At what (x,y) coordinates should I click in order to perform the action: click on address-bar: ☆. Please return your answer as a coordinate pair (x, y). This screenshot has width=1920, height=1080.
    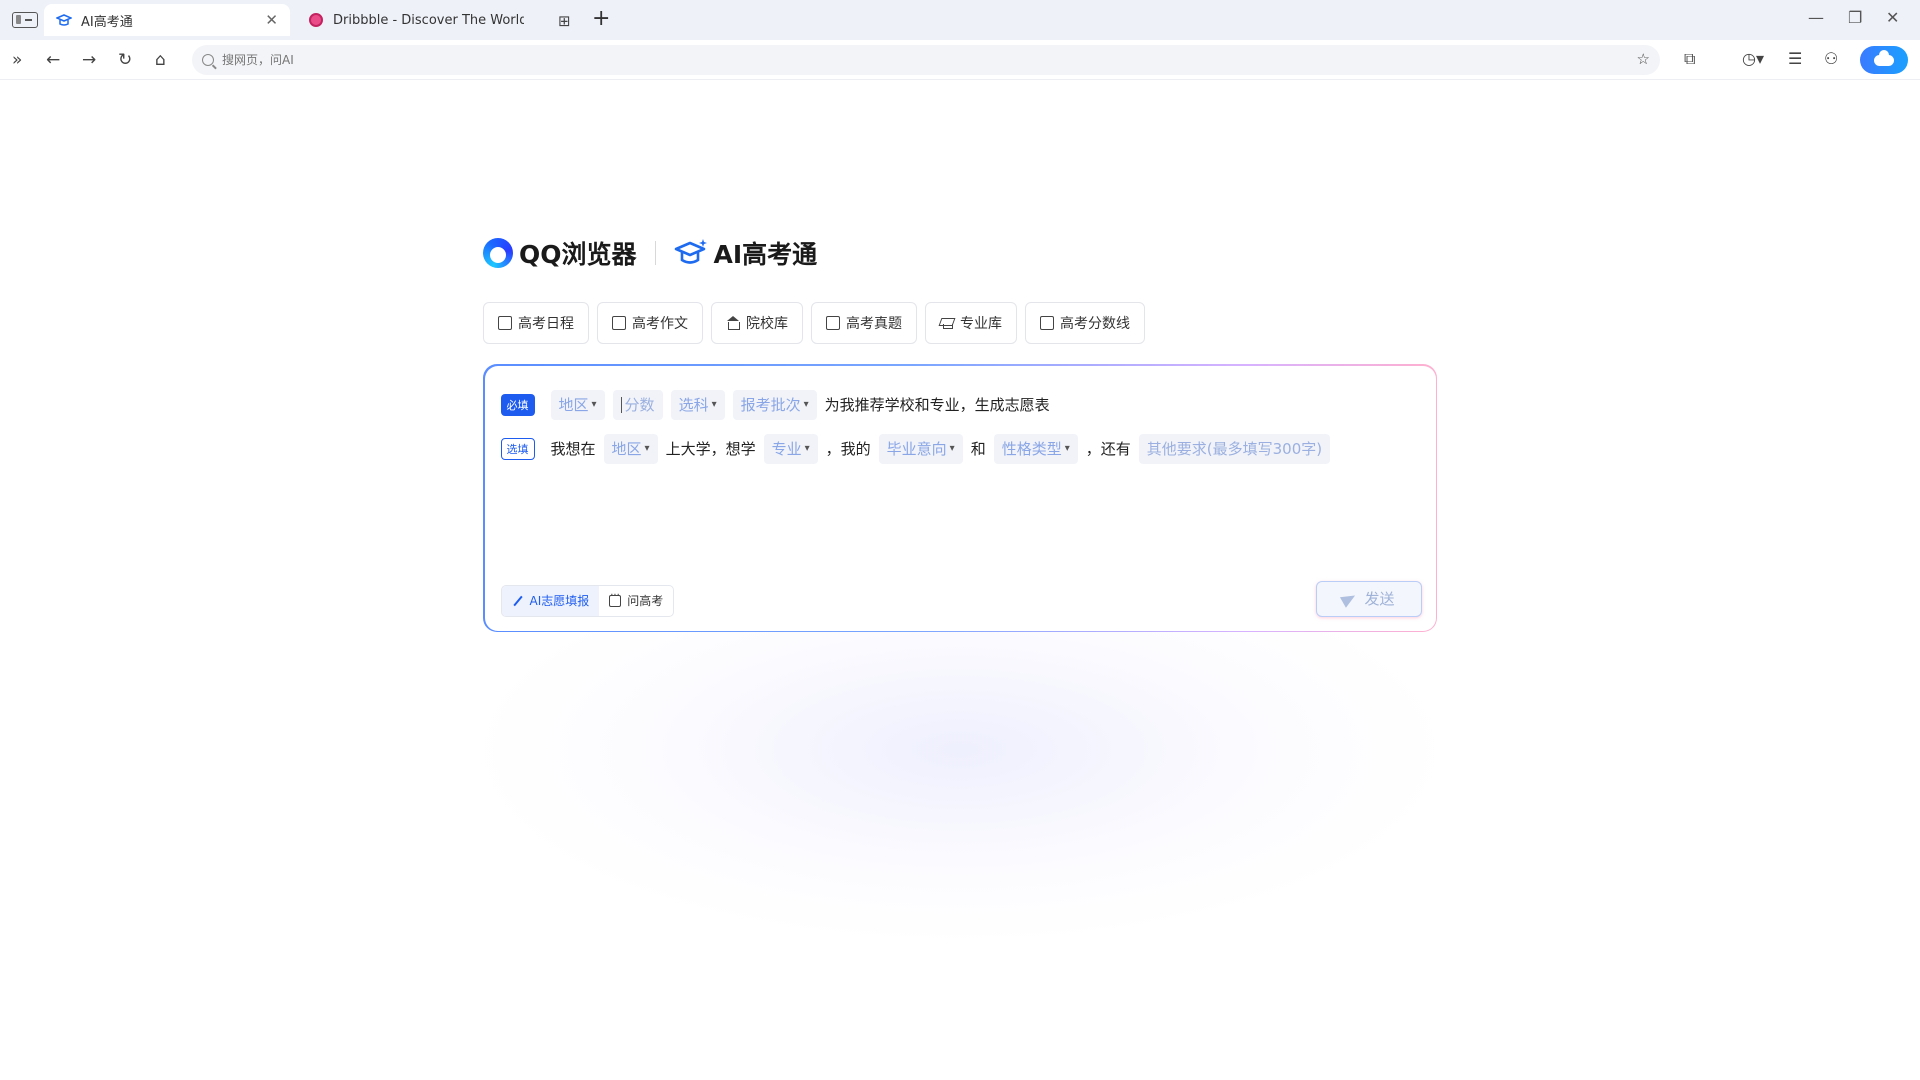
    Looking at the image, I should click on (926, 60).